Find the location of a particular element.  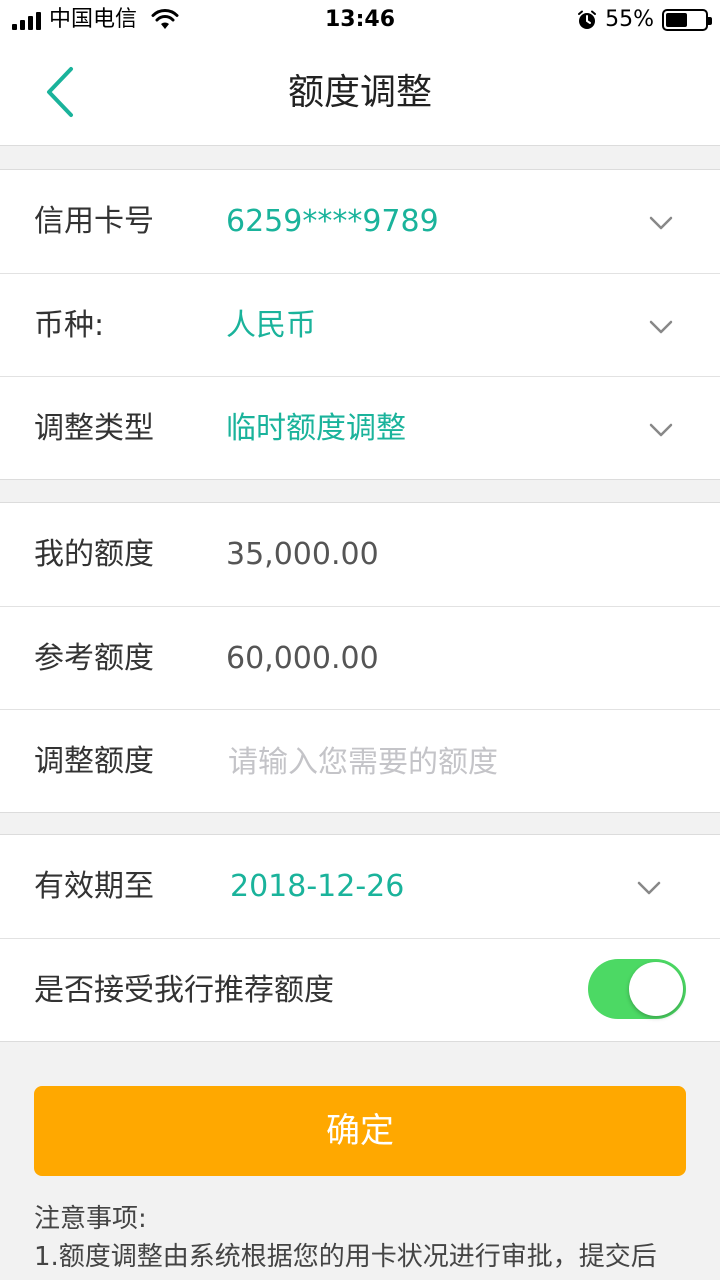

toggle-knob is located at coordinates (656, 989).